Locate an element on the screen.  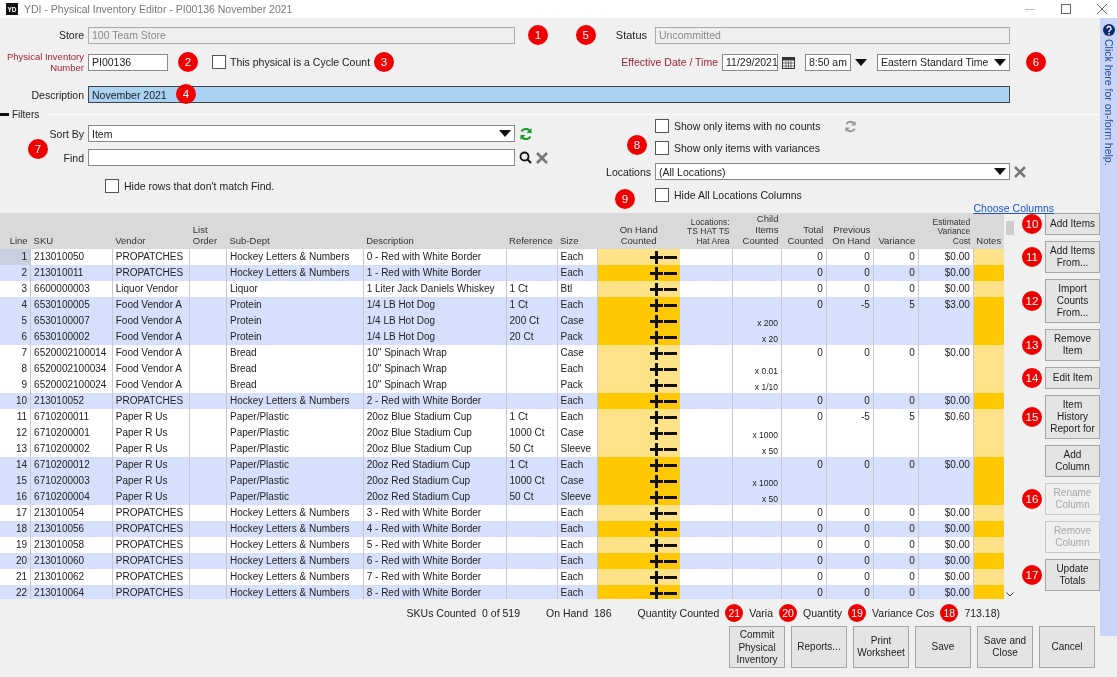
column-header: Description is located at coordinates (435, 231).